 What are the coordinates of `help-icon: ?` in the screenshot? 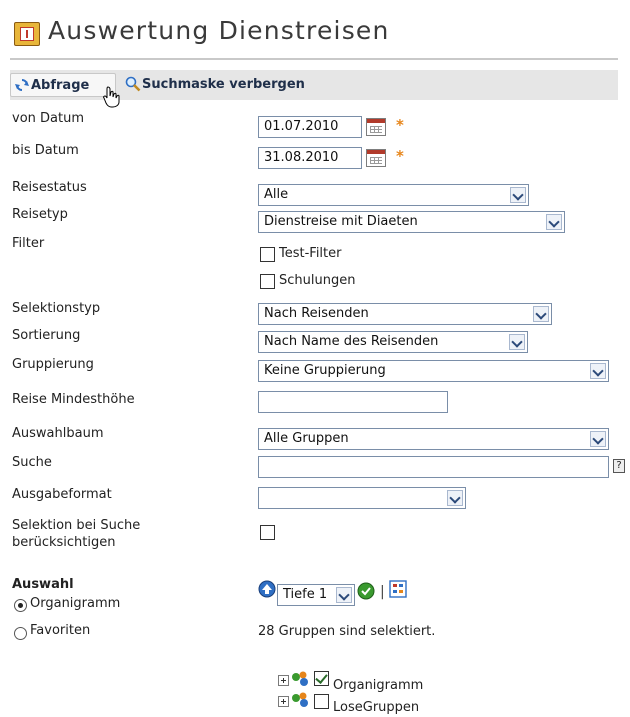 It's located at (619, 466).